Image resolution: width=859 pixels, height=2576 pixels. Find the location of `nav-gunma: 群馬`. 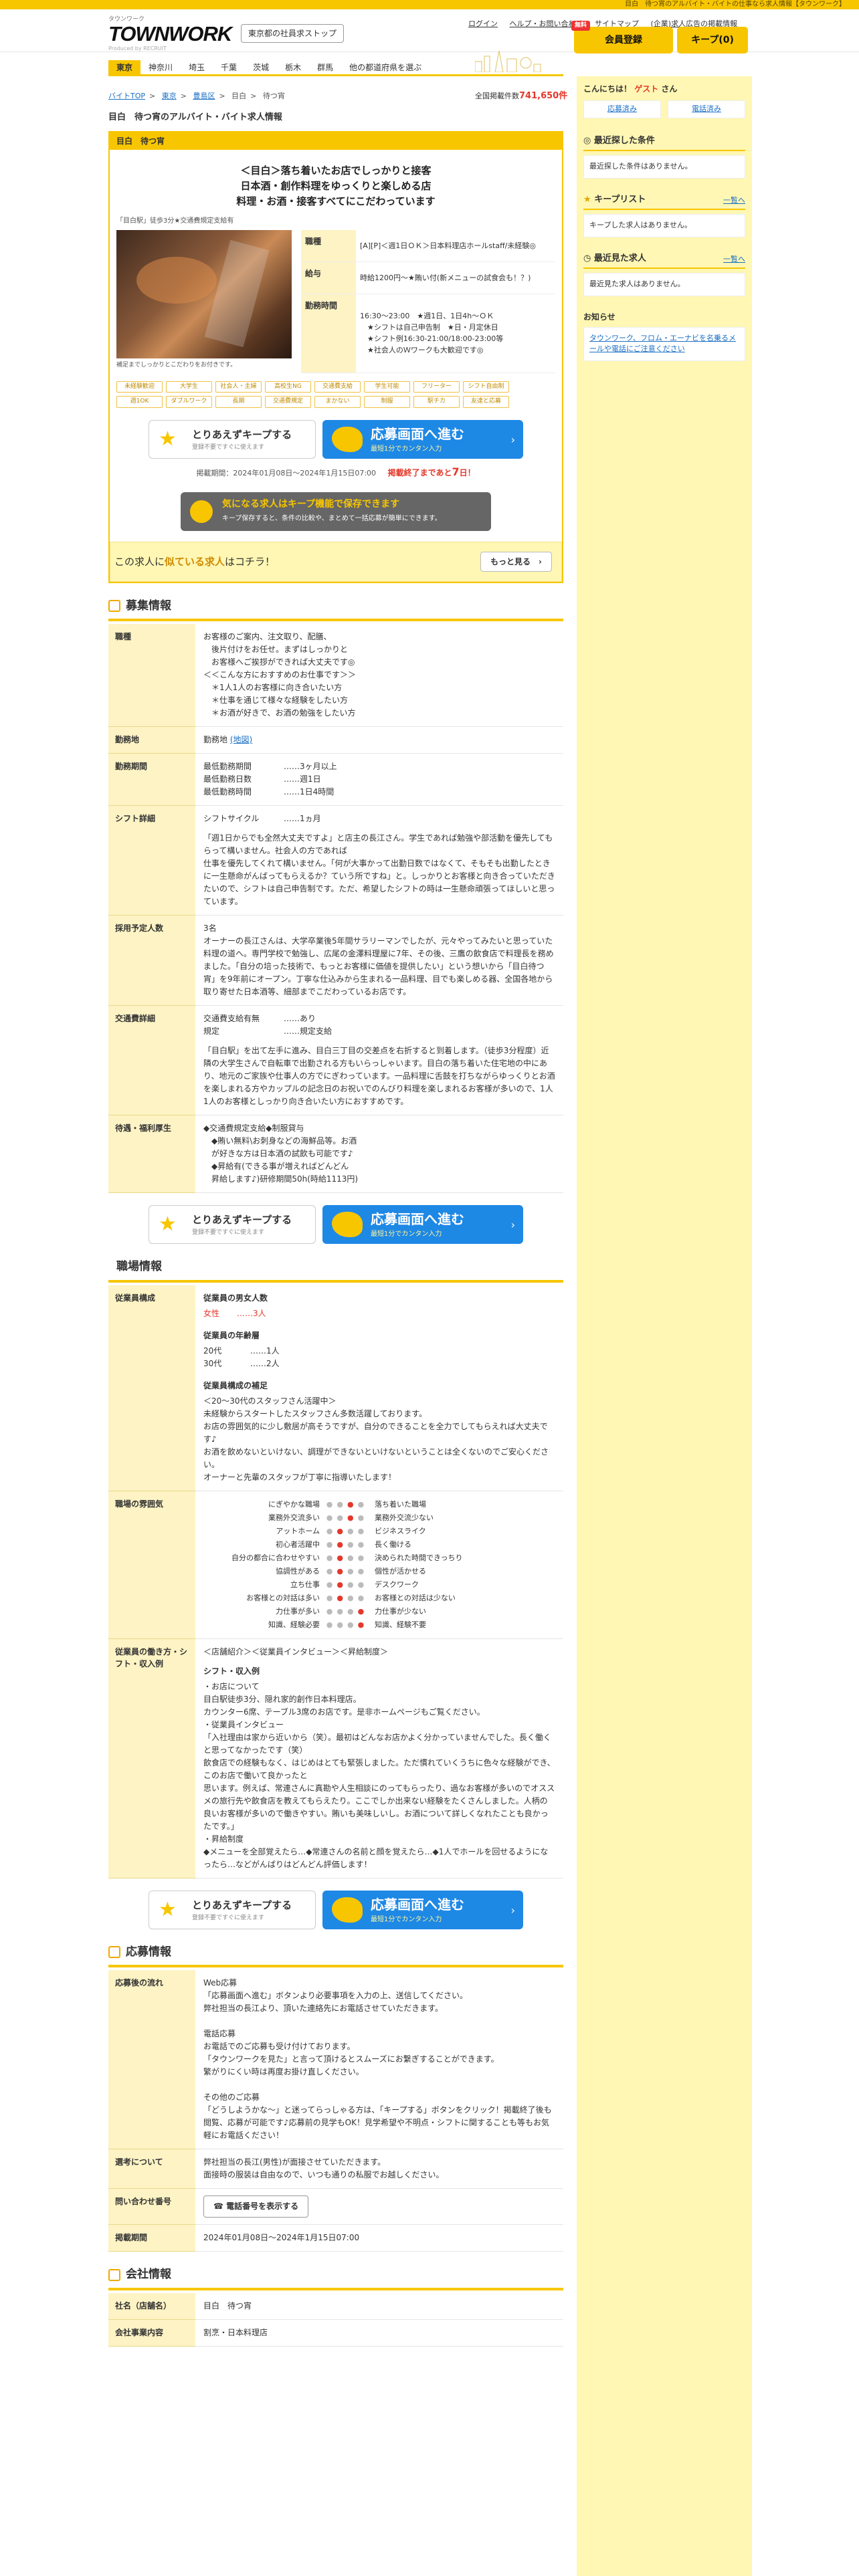

nav-gunma: 群馬 is located at coordinates (325, 67).